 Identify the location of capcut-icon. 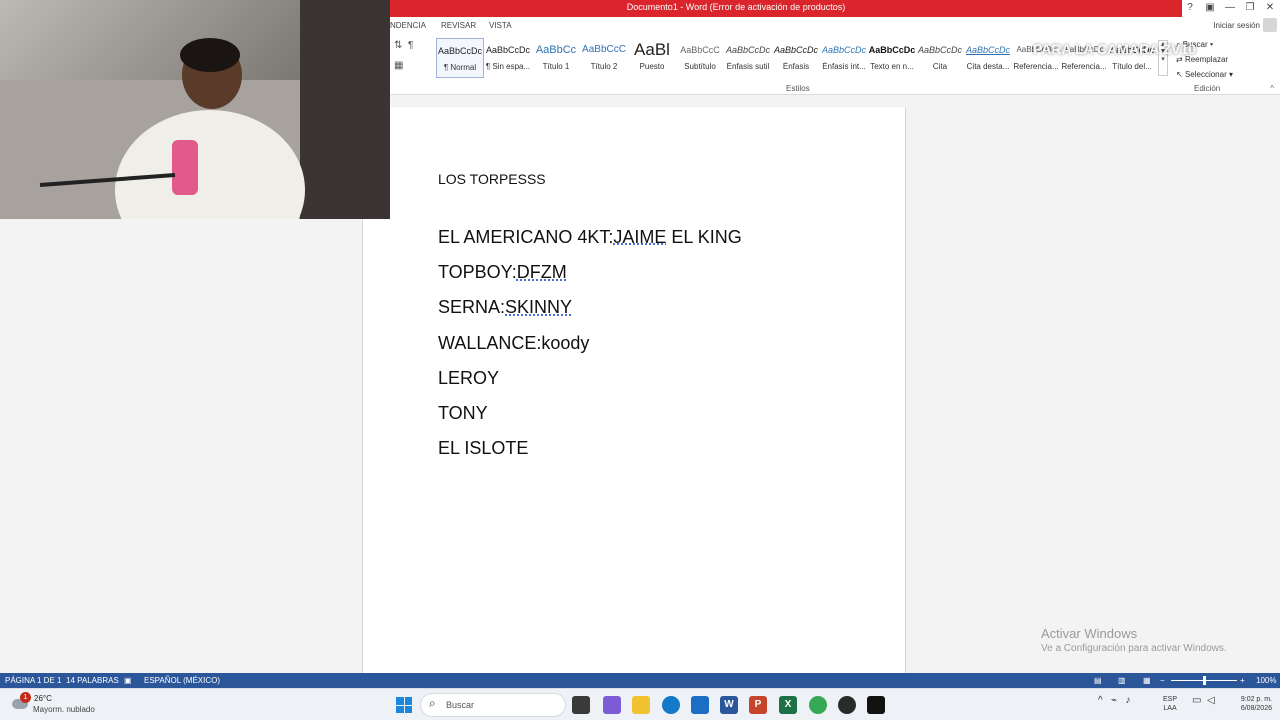
(876, 705).